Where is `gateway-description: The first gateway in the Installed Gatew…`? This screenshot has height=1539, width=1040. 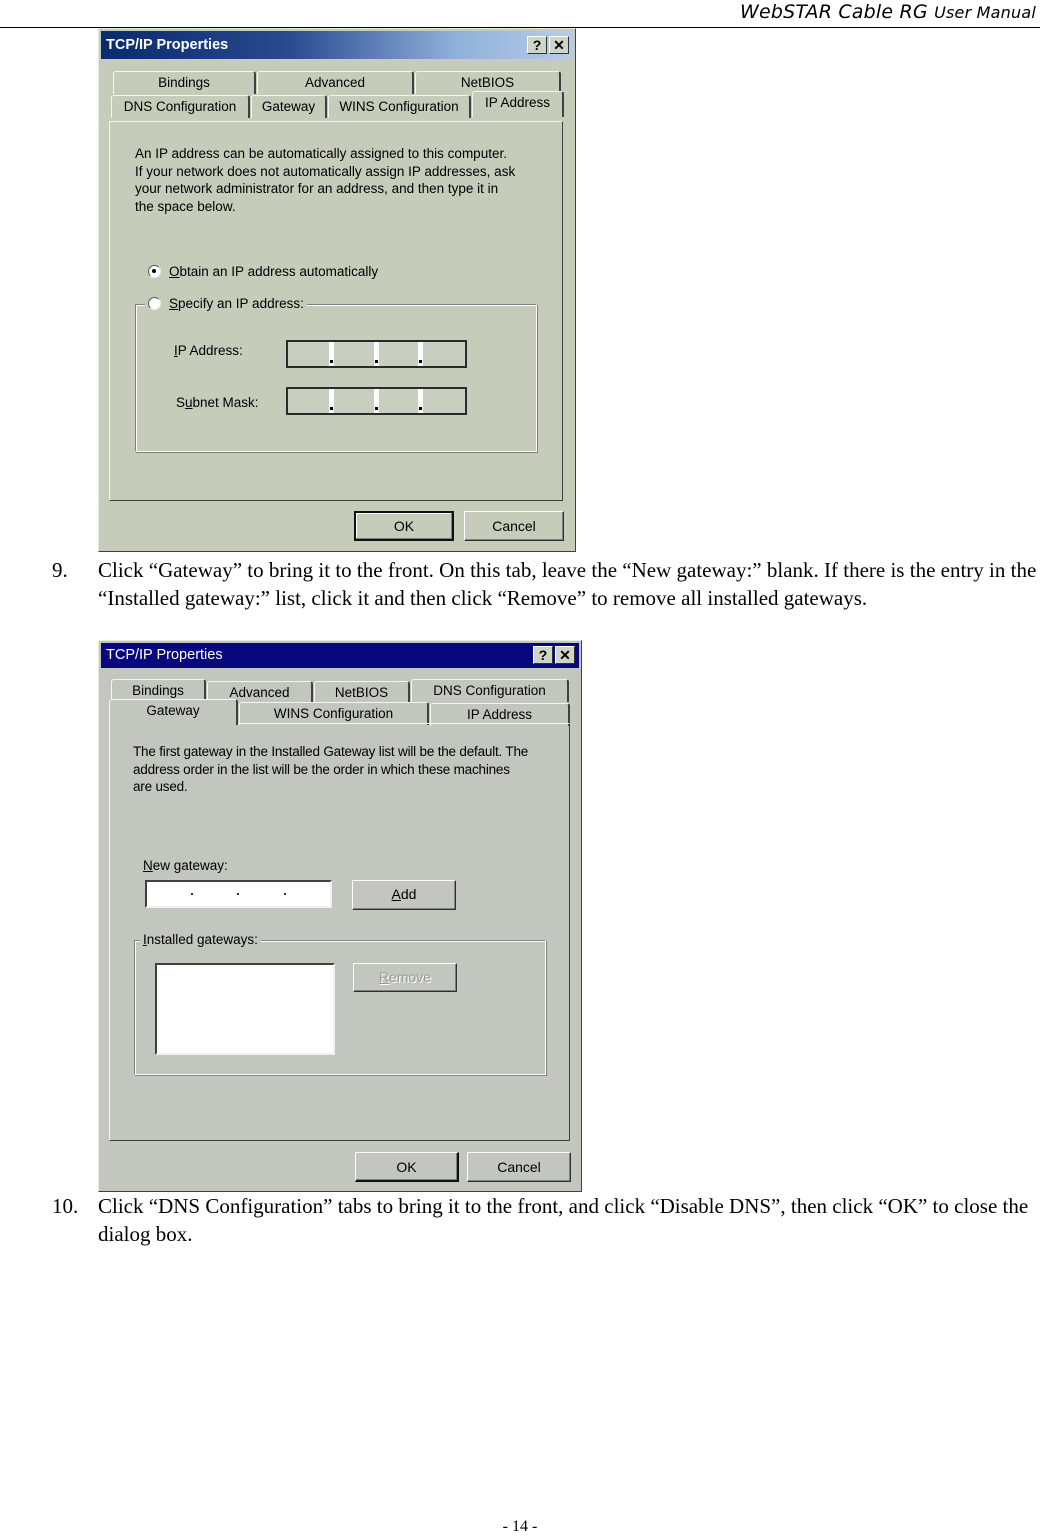 gateway-description: The first gateway in the Installed Gatew… is located at coordinates (331, 769).